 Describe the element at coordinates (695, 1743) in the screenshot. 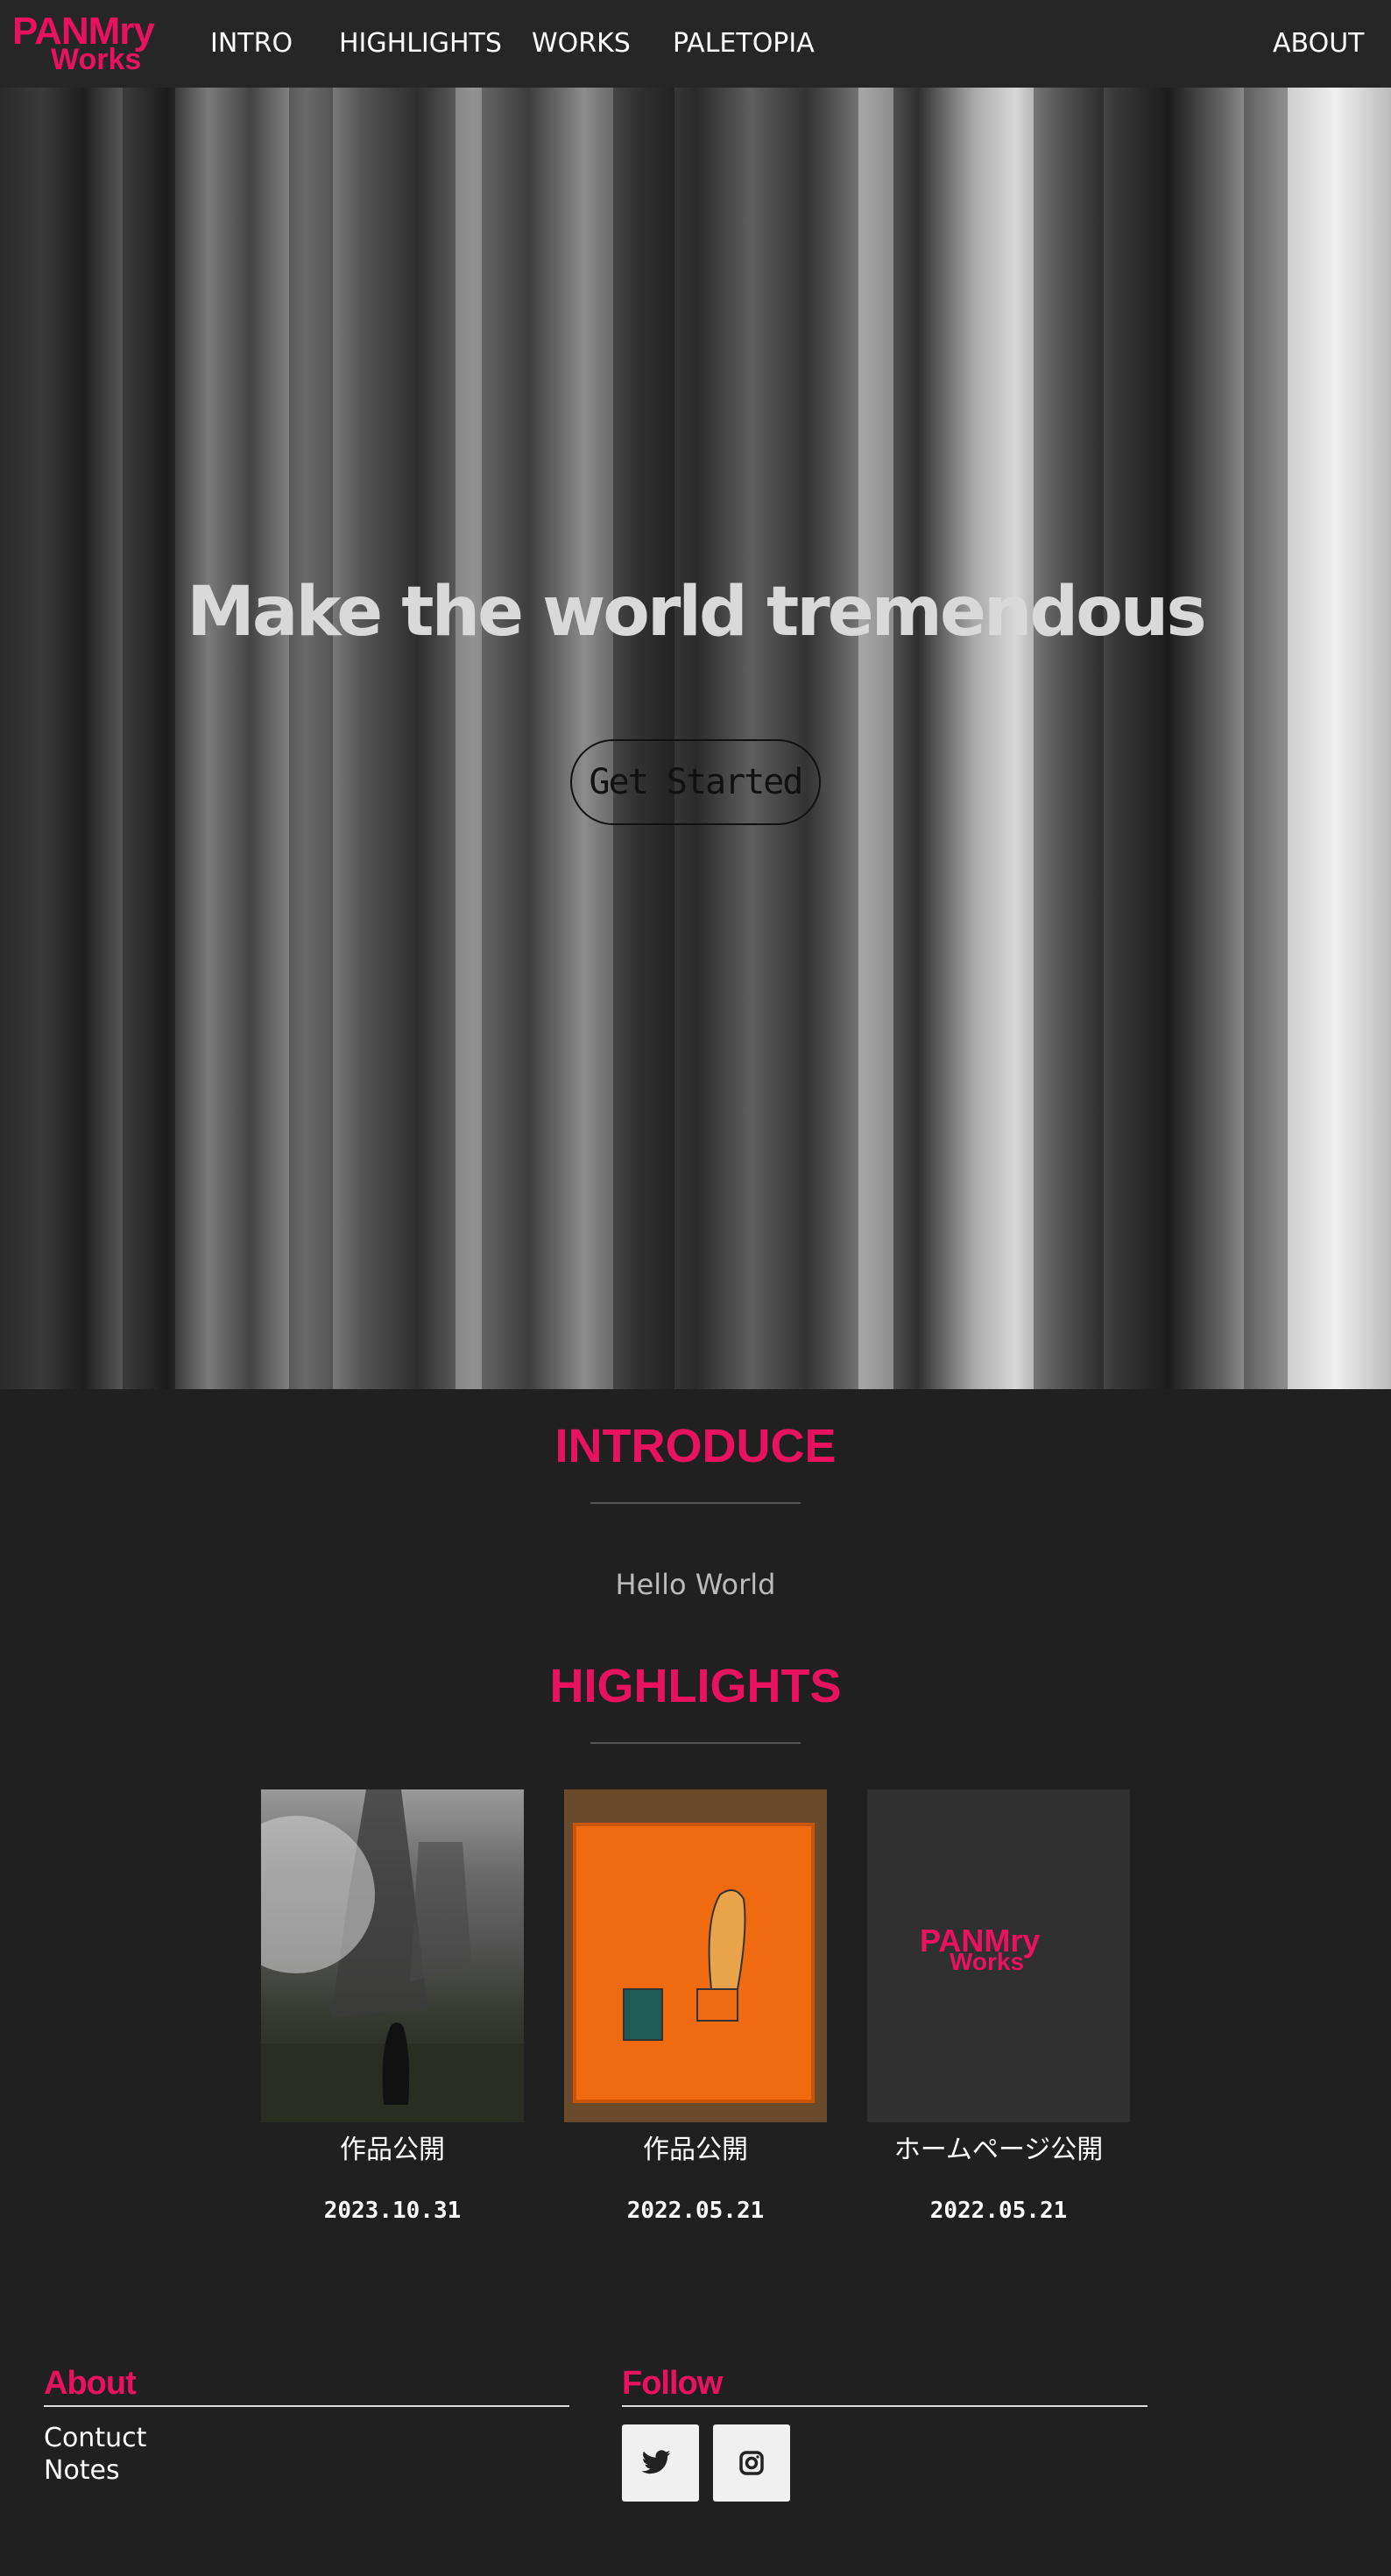

I see `highlights-divider` at that location.